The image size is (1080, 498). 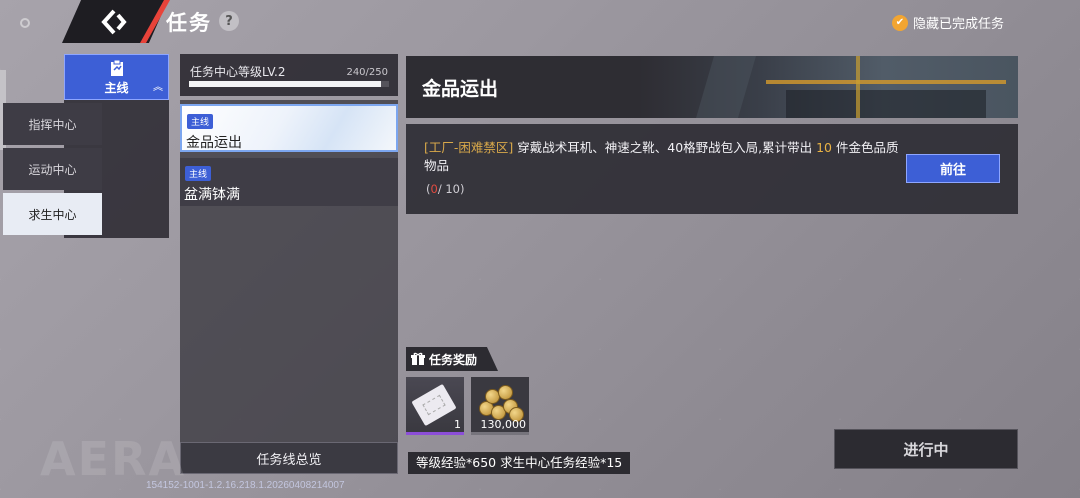 I want to click on task-item-gold-extraction: 主线 金品运出, so click(x=289, y=128).